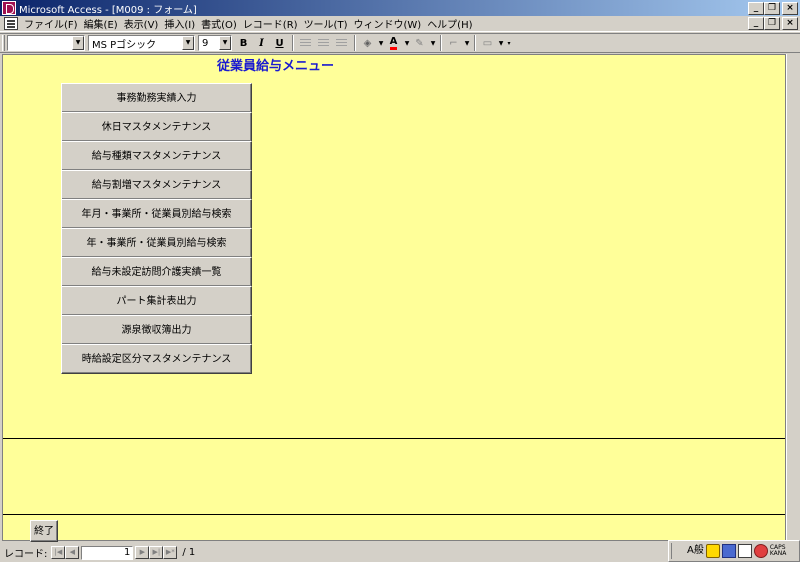  I want to click on align-left-button, so click(305, 43).